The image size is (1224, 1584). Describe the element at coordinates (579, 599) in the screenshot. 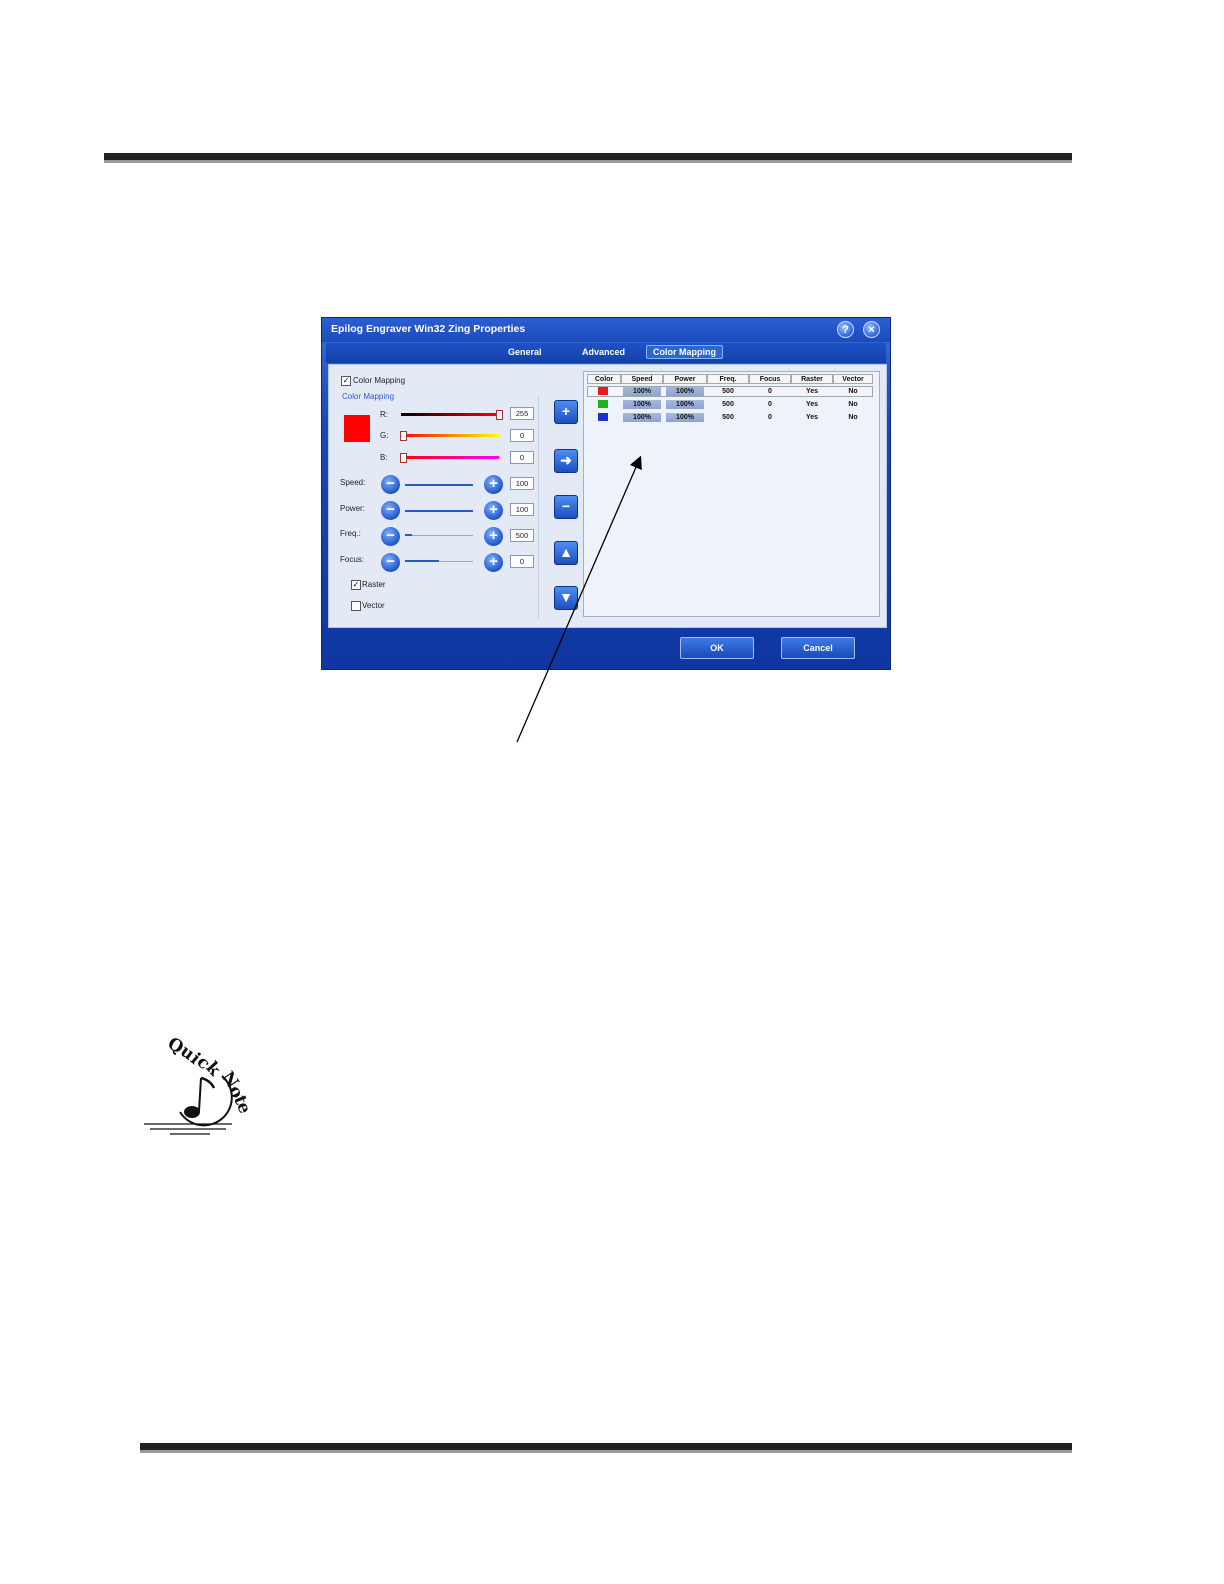

I see `callout-arrow` at that location.